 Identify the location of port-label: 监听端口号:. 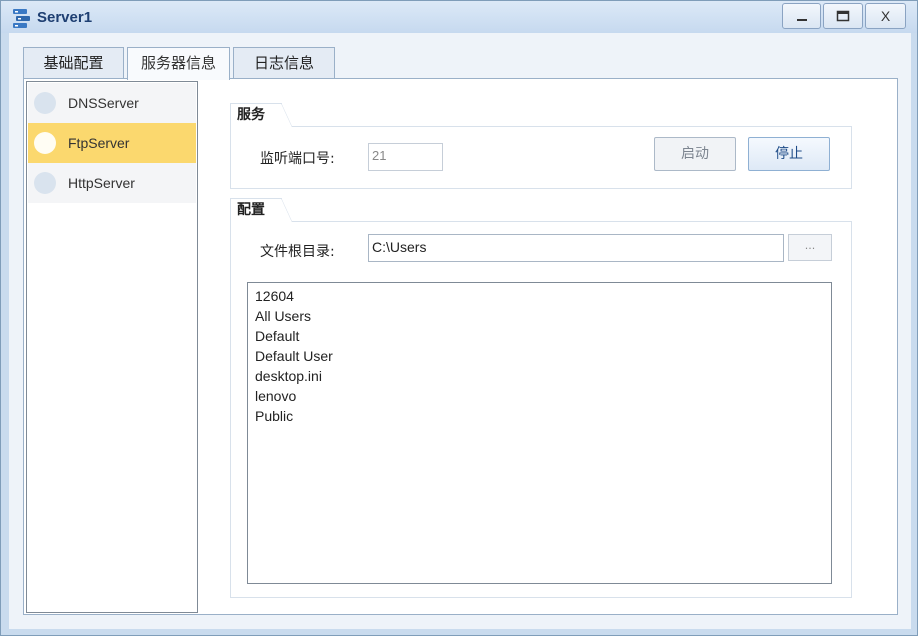
(297, 159).